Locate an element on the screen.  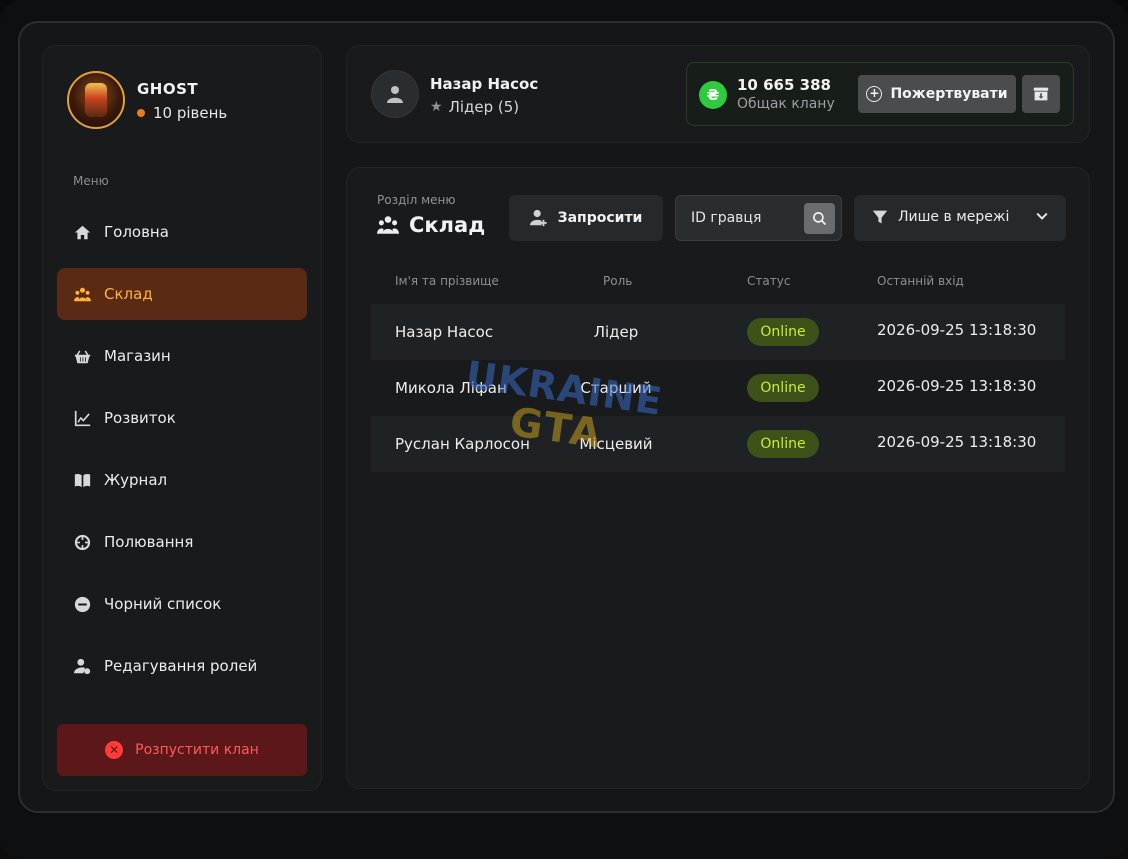
plus-circle-icon: + is located at coordinates (874, 94).